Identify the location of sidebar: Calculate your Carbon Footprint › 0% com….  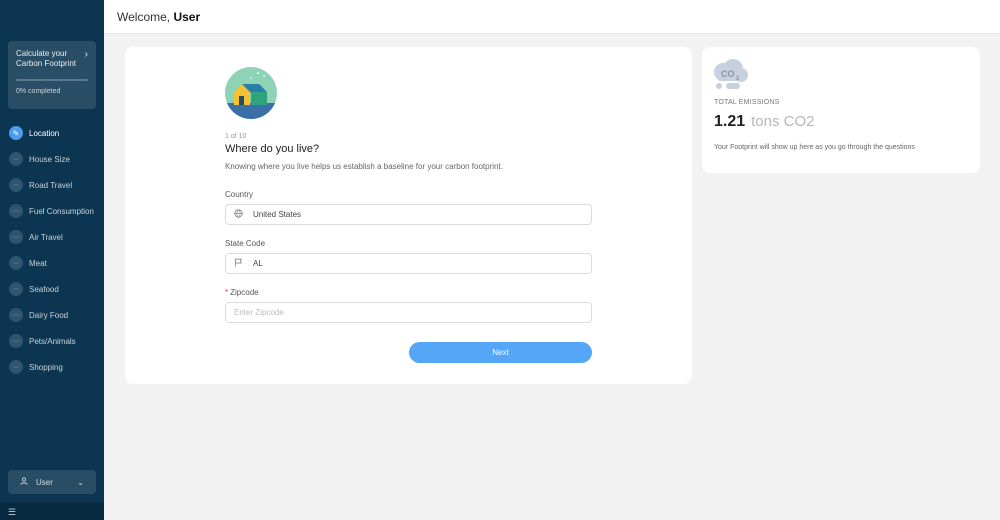
(52, 260).